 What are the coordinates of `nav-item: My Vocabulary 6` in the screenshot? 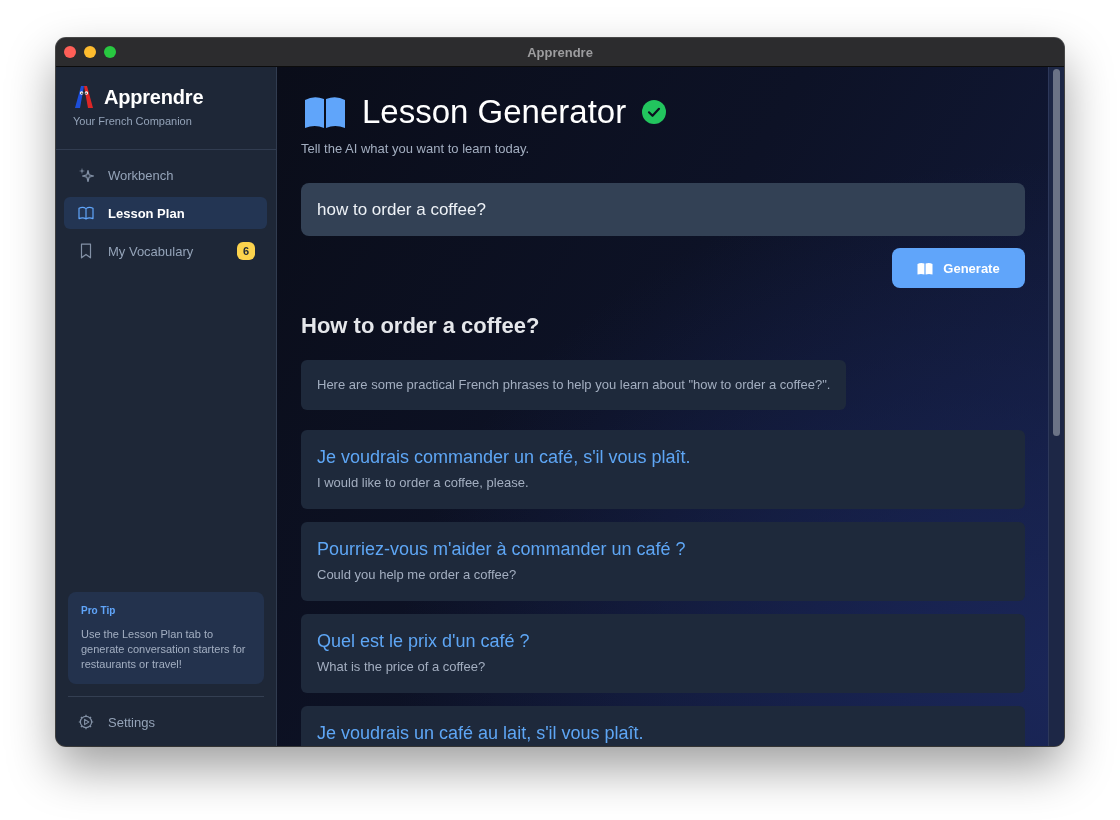 It's located at (165, 251).